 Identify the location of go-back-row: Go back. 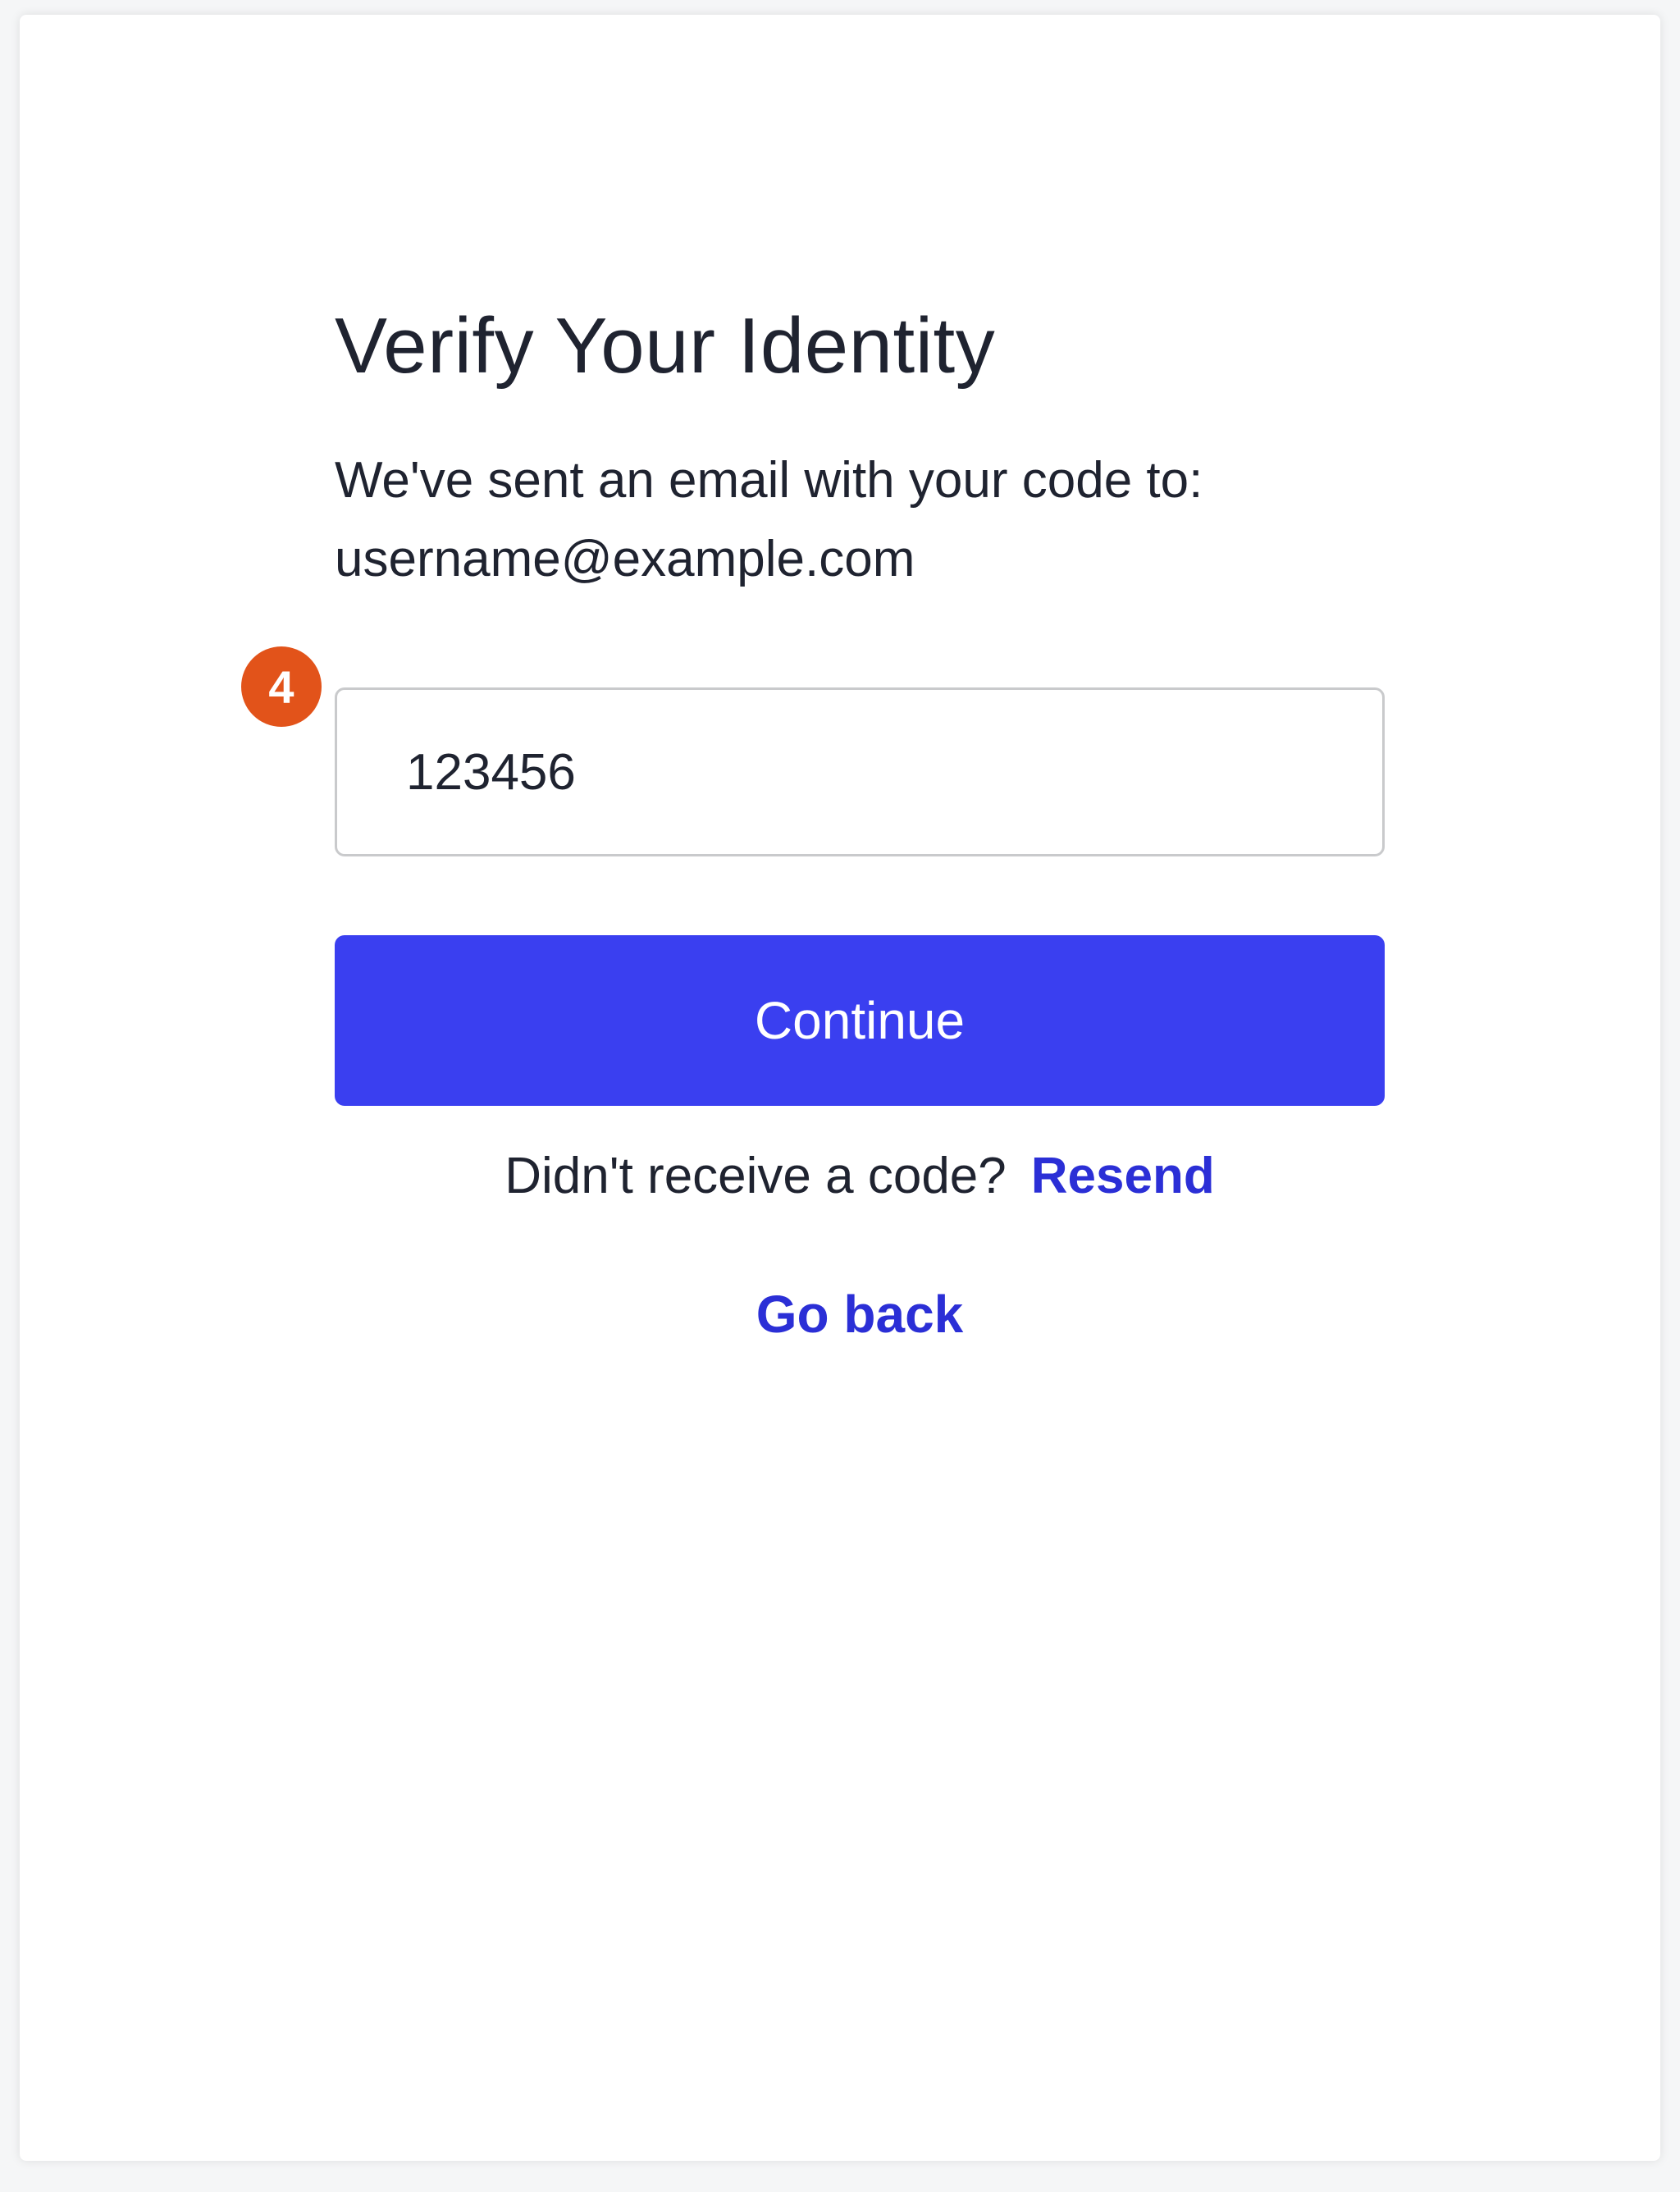
(860, 1314).